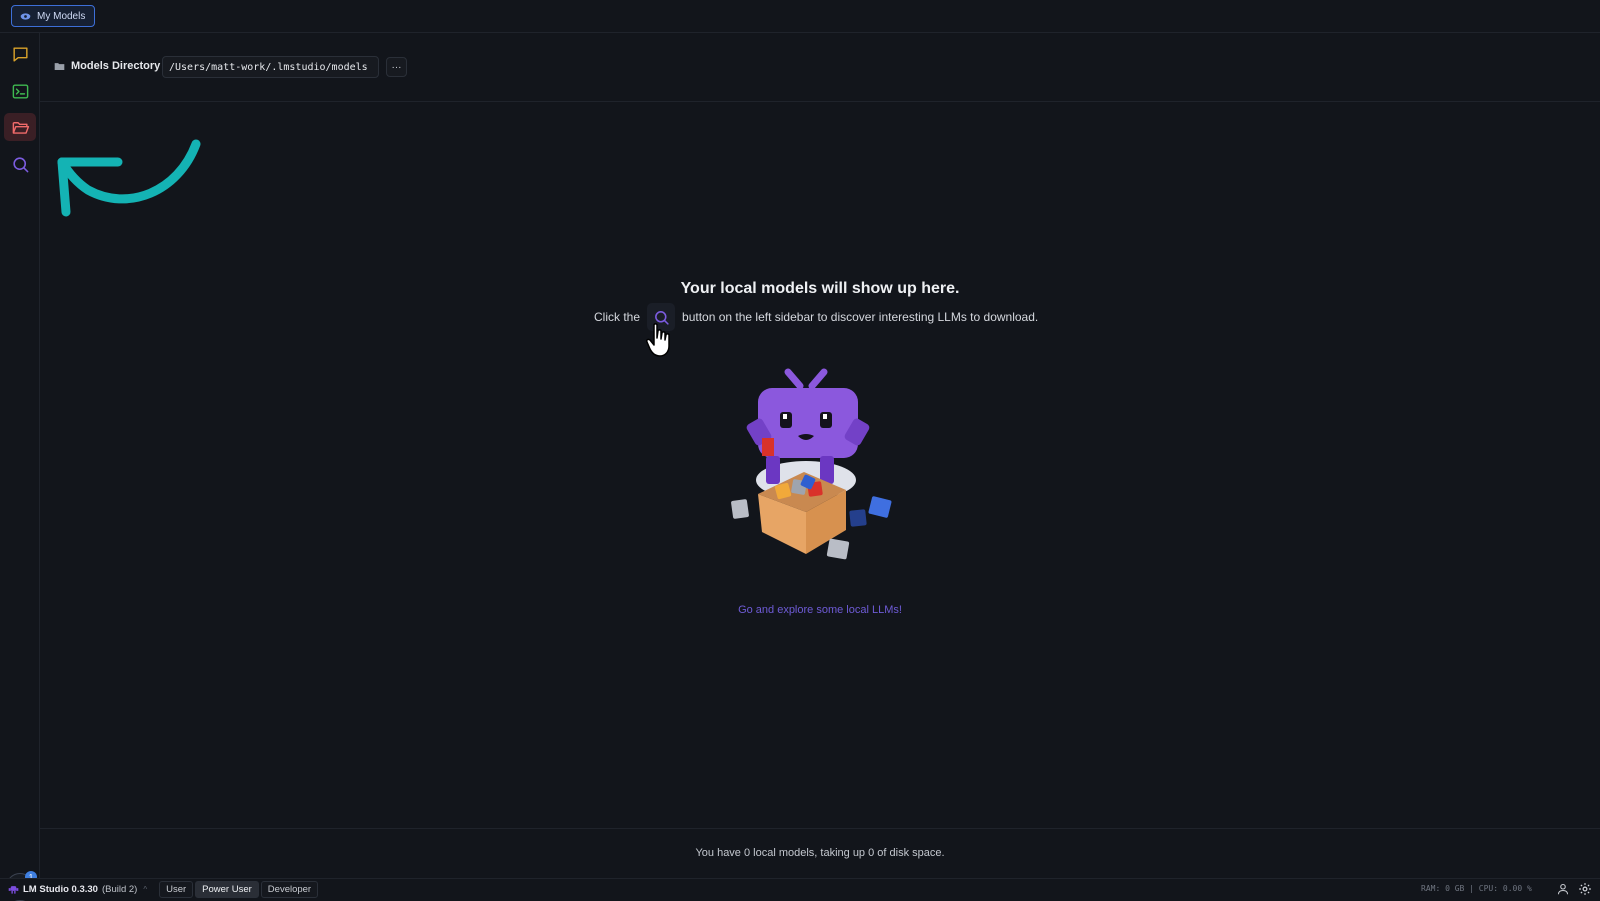 Image resolution: width=1600 pixels, height=901 pixels. I want to click on mode-power-user: Power User, so click(227, 889).